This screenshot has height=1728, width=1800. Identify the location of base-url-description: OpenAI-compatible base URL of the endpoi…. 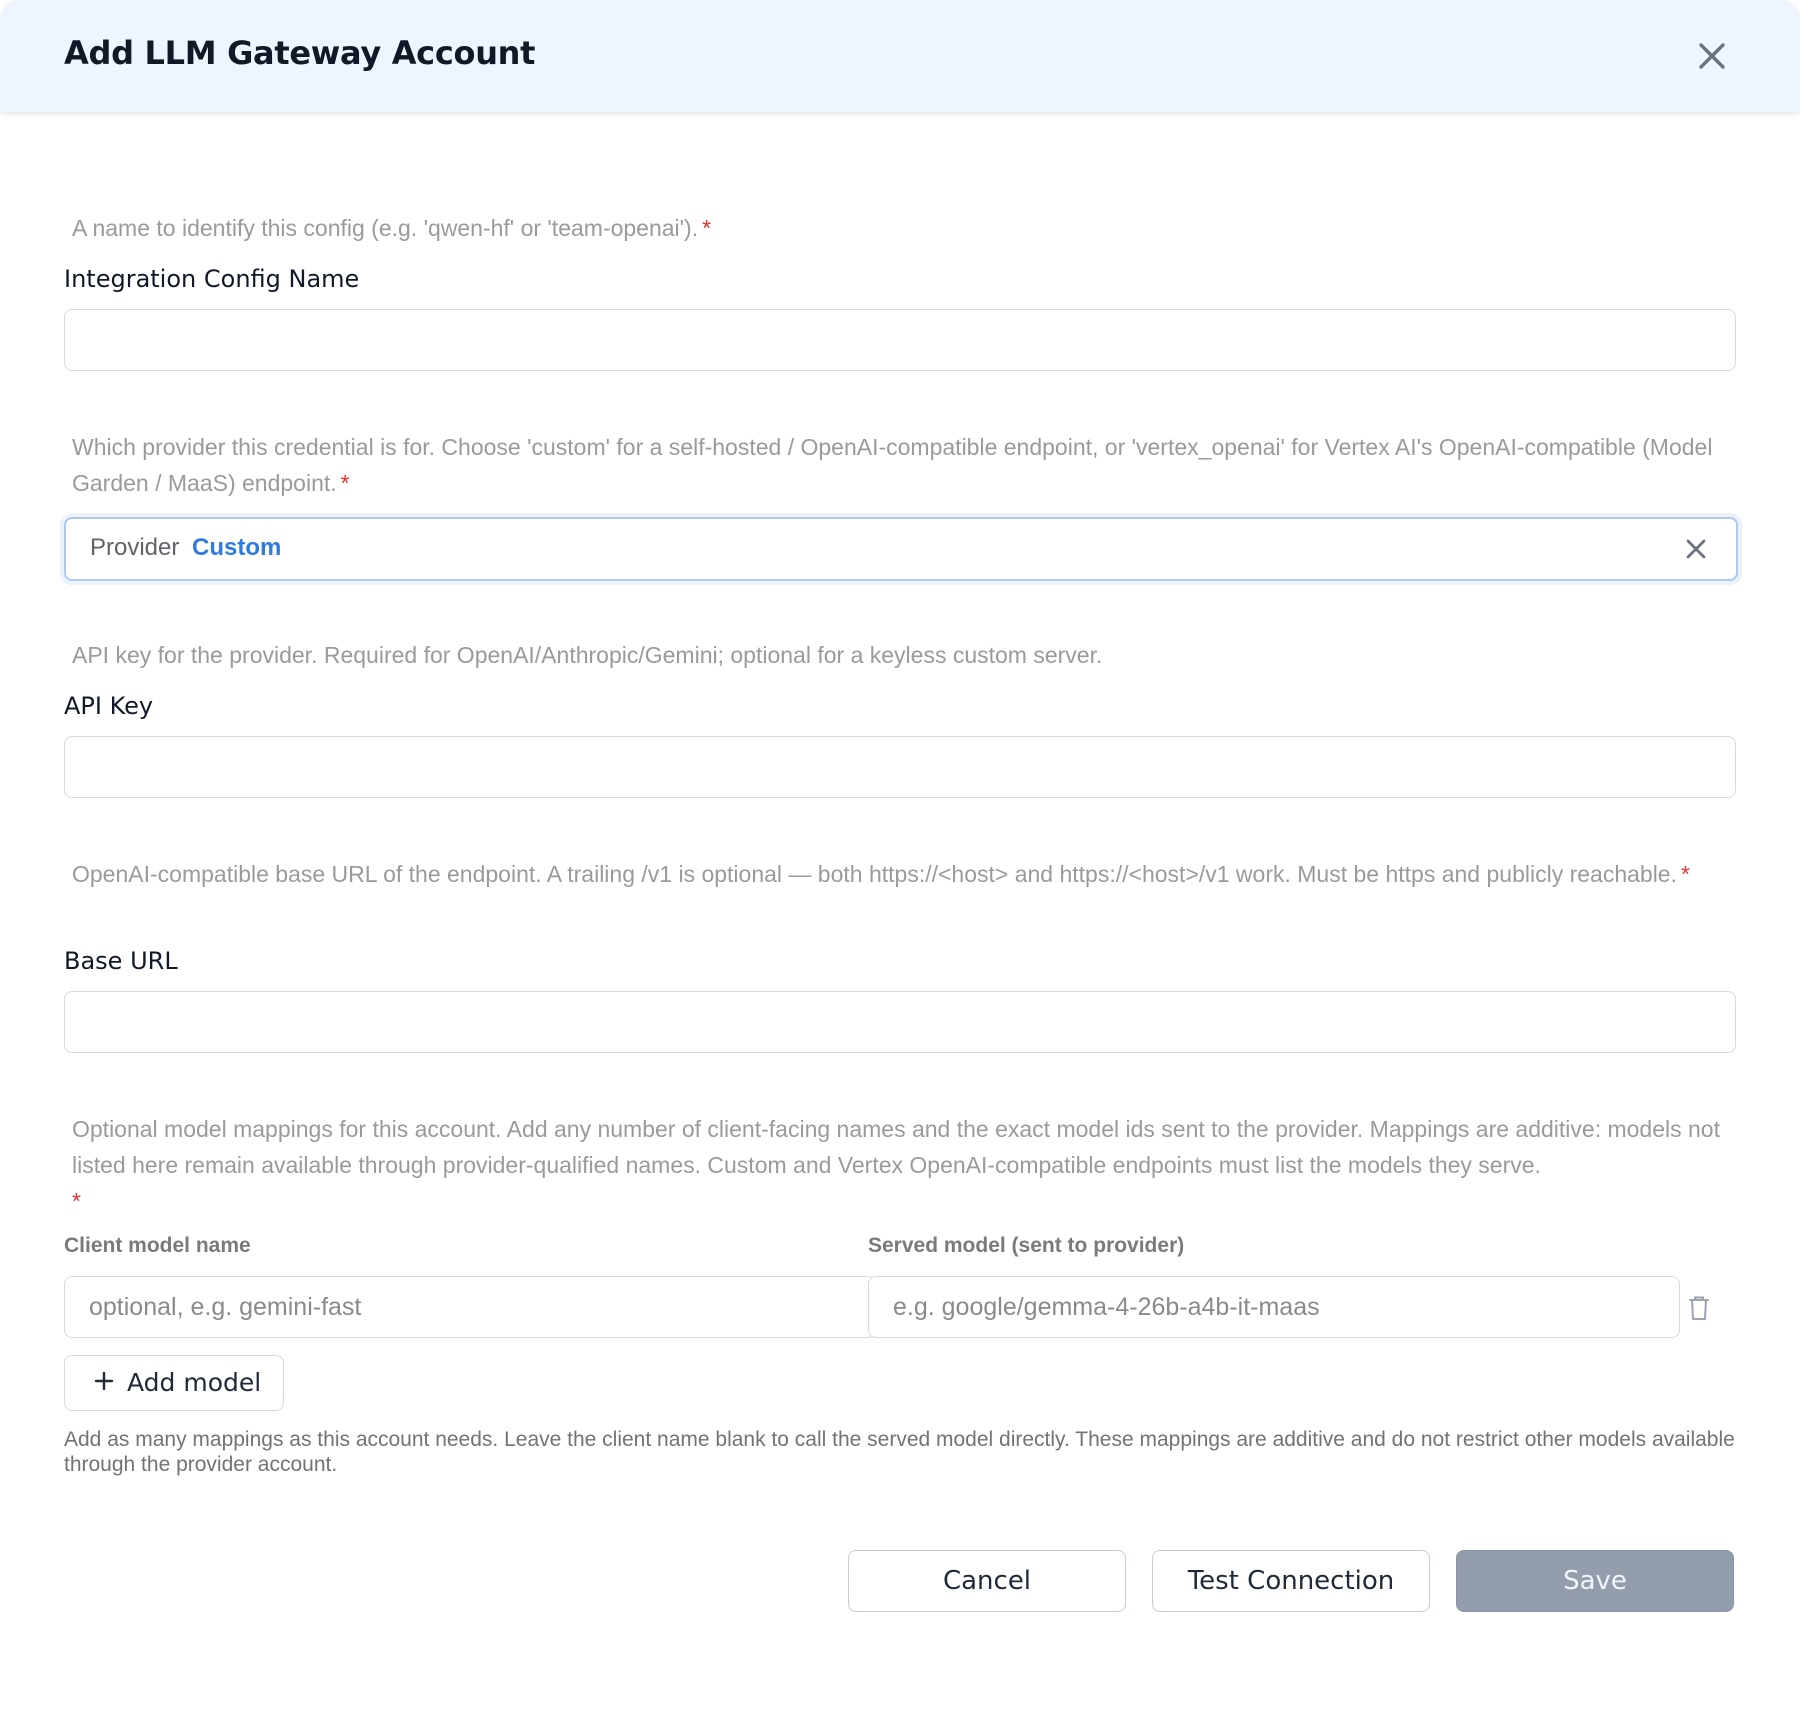
(881, 874).